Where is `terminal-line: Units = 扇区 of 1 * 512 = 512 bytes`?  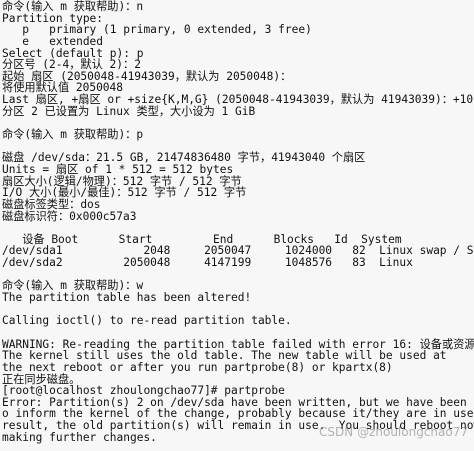 terminal-line: Units = 扇区 of 1 * 512 = 512 bytes is located at coordinates (118, 169).